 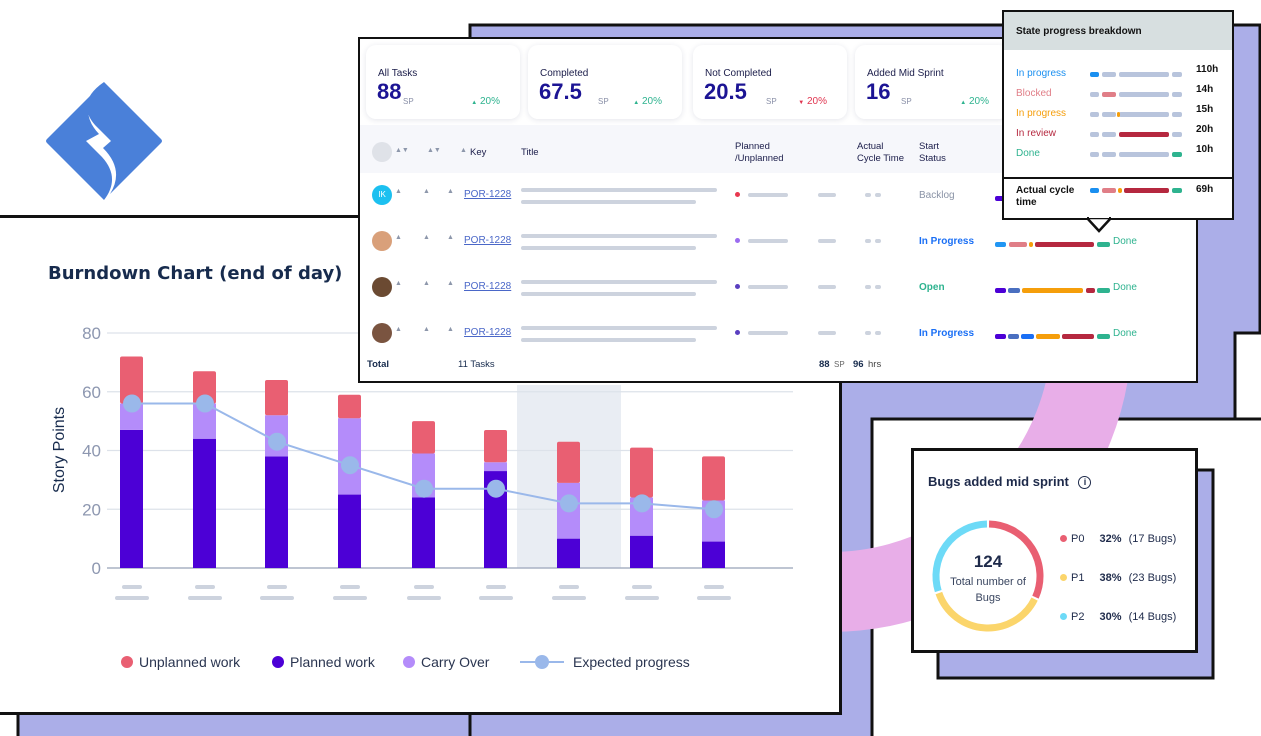 What do you see at coordinates (1205, 89) in the screenshot?
I see `state-value: 14h` at bounding box center [1205, 89].